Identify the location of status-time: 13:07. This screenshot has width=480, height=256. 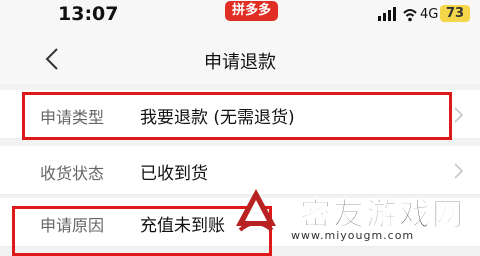
(88, 14).